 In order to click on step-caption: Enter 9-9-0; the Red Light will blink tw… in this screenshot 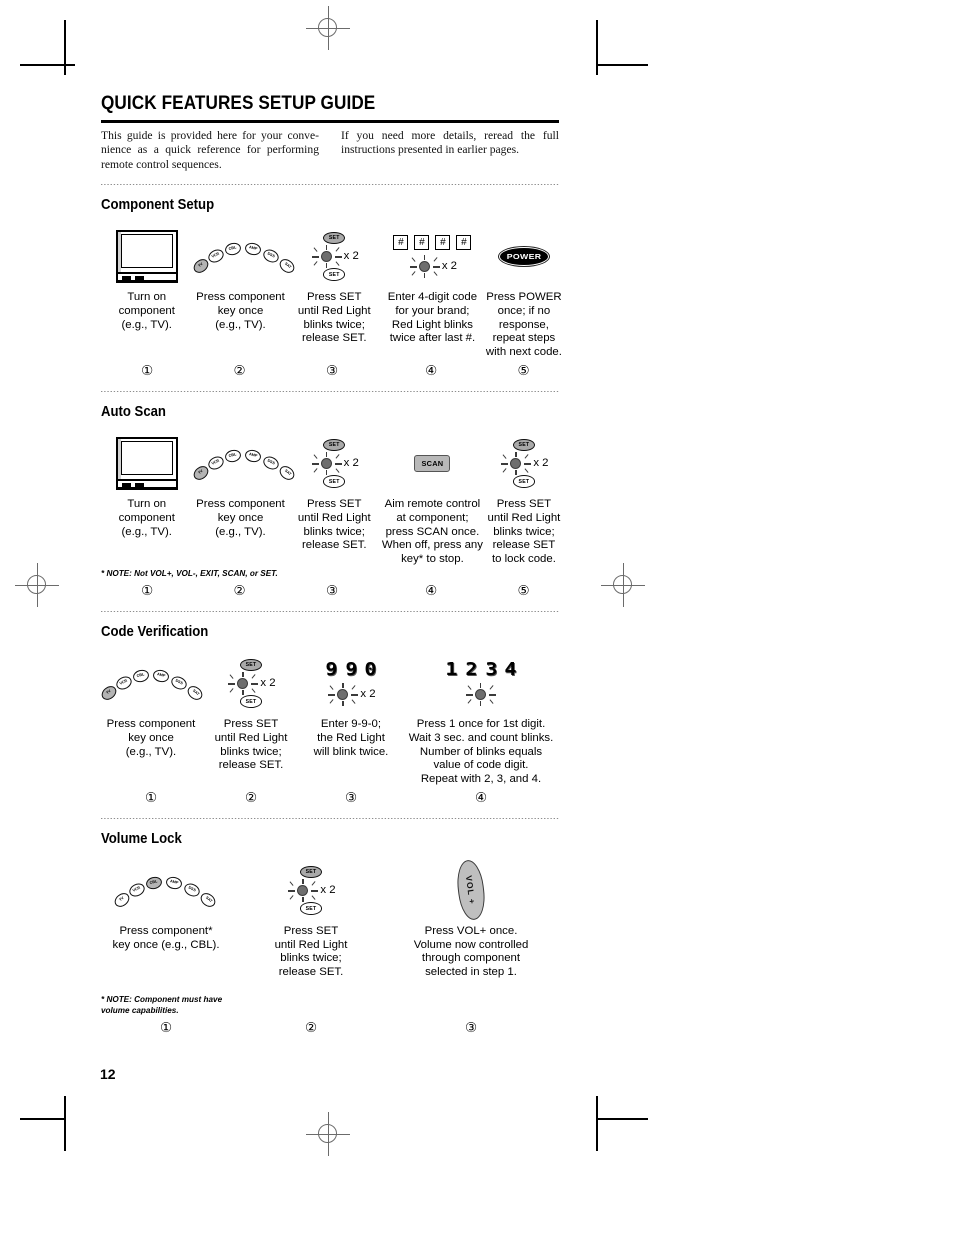, I will do `click(351, 738)`.